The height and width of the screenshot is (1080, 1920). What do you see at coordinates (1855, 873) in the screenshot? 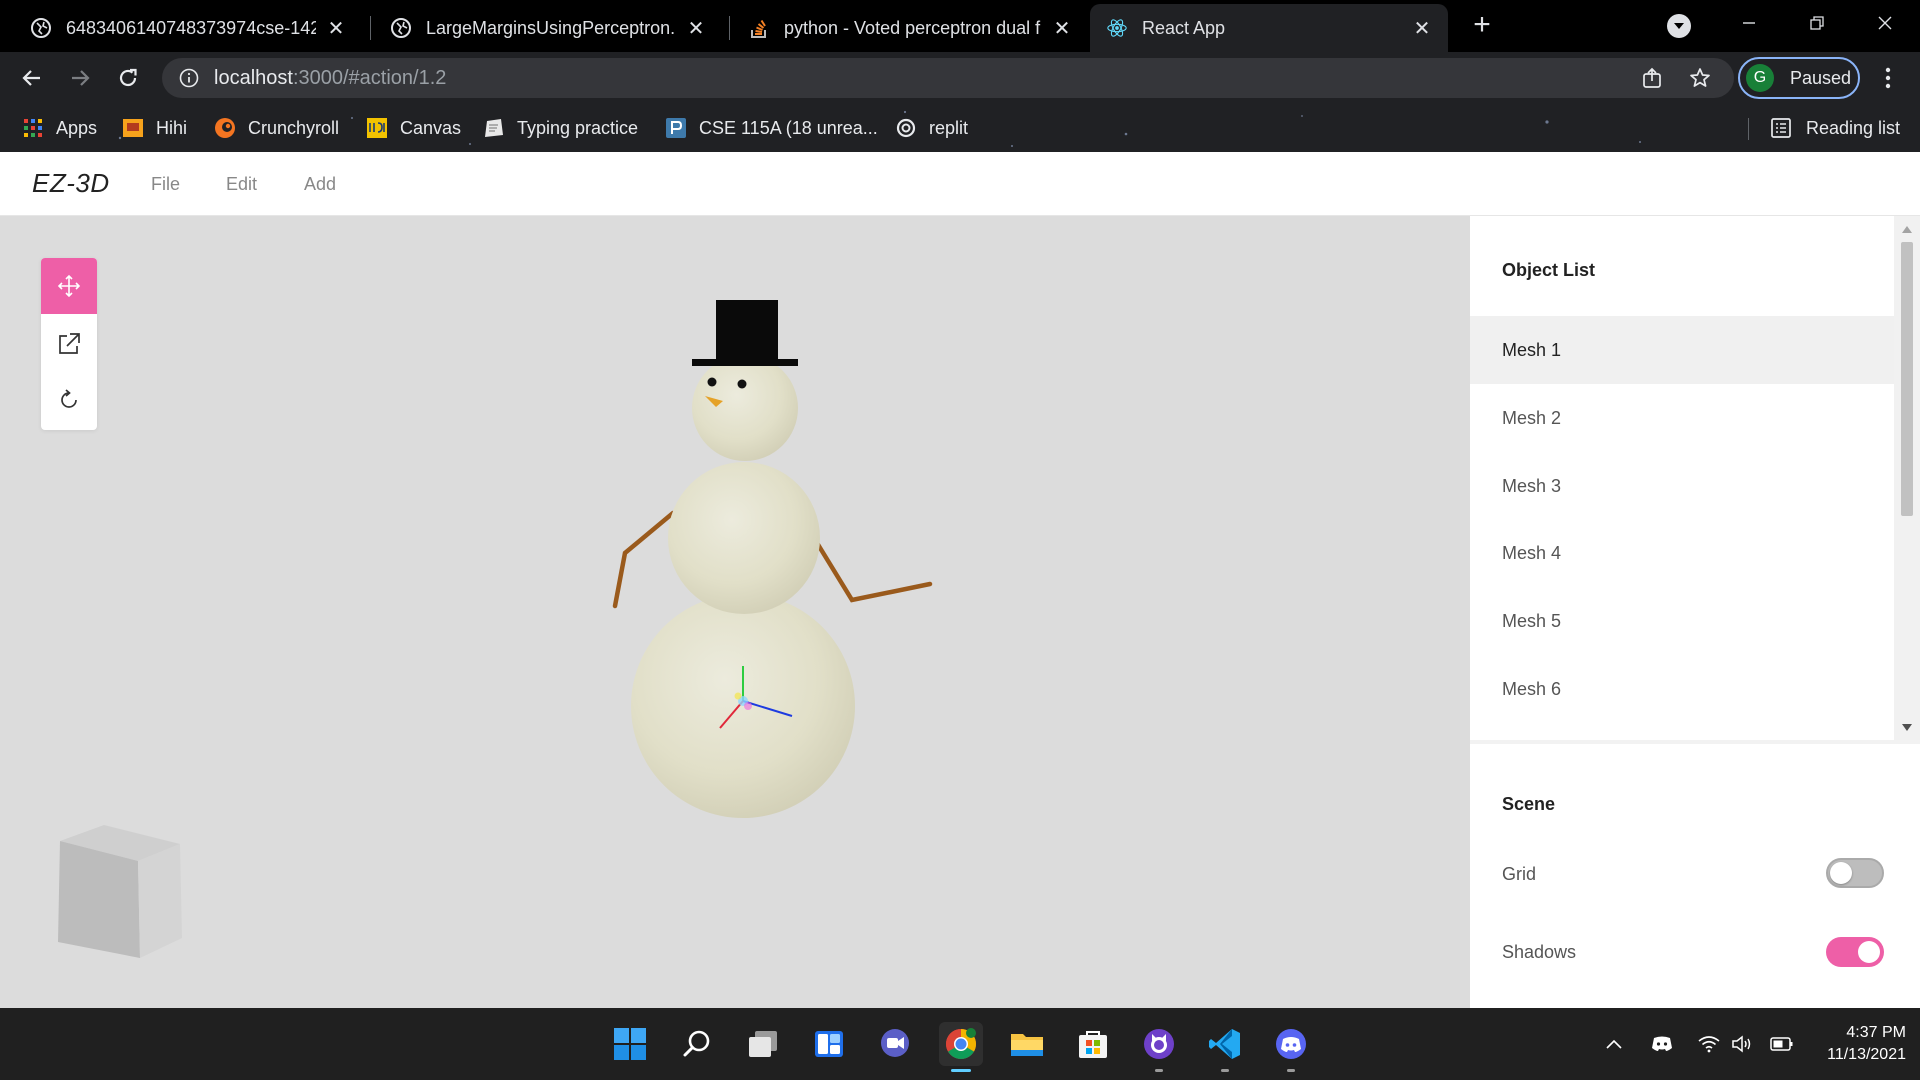
I see `grid-toggle` at bounding box center [1855, 873].